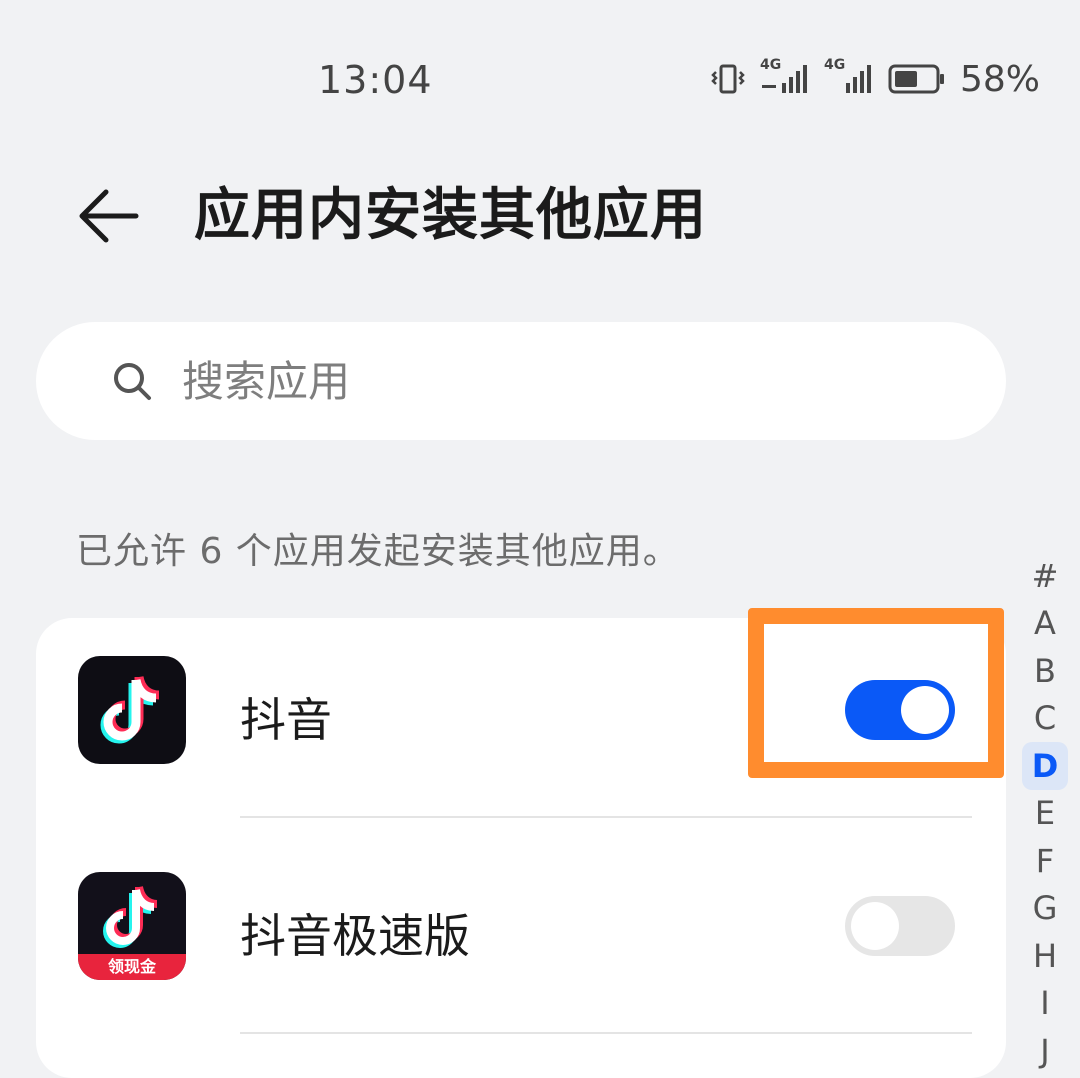 Image resolution: width=1080 pixels, height=1078 pixels. I want to click on cellular-signal-icon-1: 4G, so click(785, 76).